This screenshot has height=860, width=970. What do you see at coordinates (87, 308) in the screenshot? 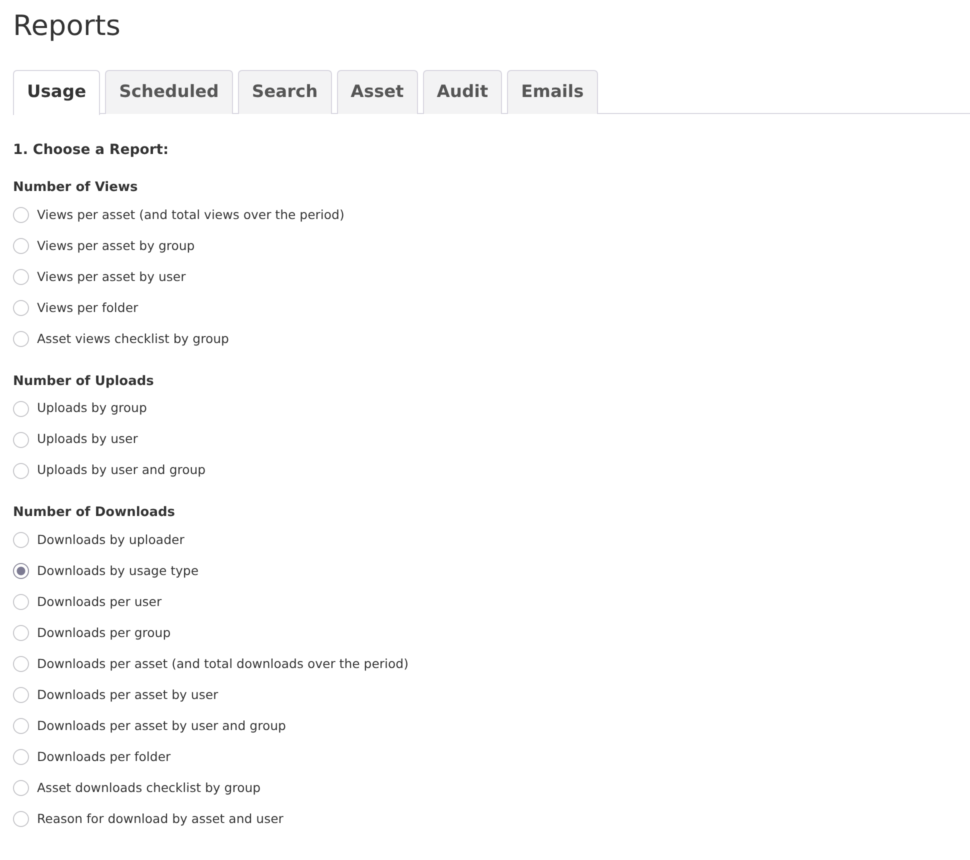
I see `option-label: Views per folder` at bounding box center [87, 308].